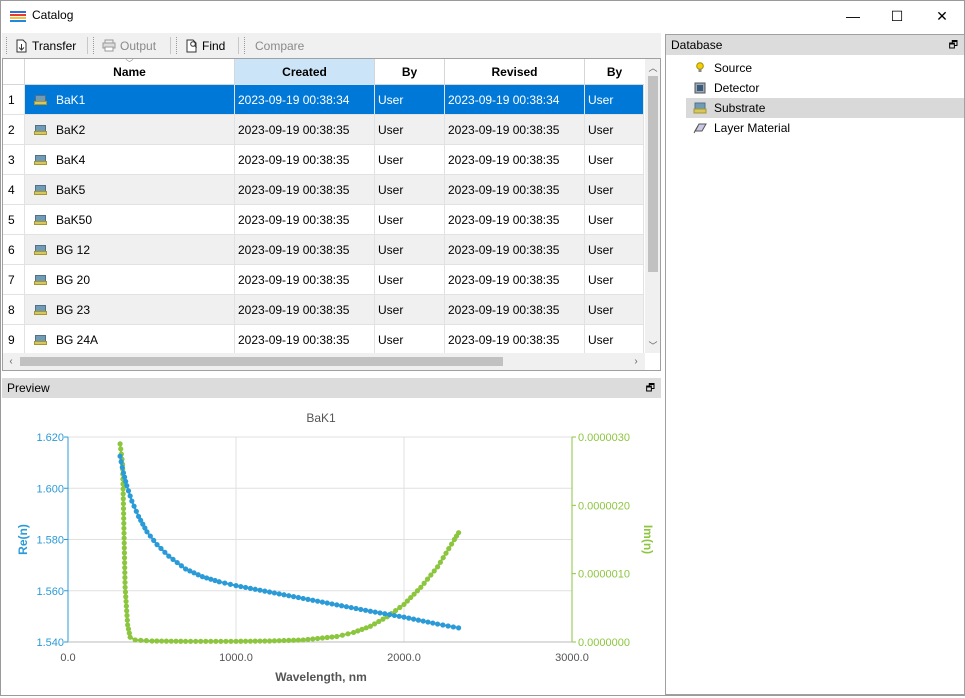  Describe the element at coordinates (652, 67) in the screenshot. I see `scroll-up-icon: ︿` at that location.